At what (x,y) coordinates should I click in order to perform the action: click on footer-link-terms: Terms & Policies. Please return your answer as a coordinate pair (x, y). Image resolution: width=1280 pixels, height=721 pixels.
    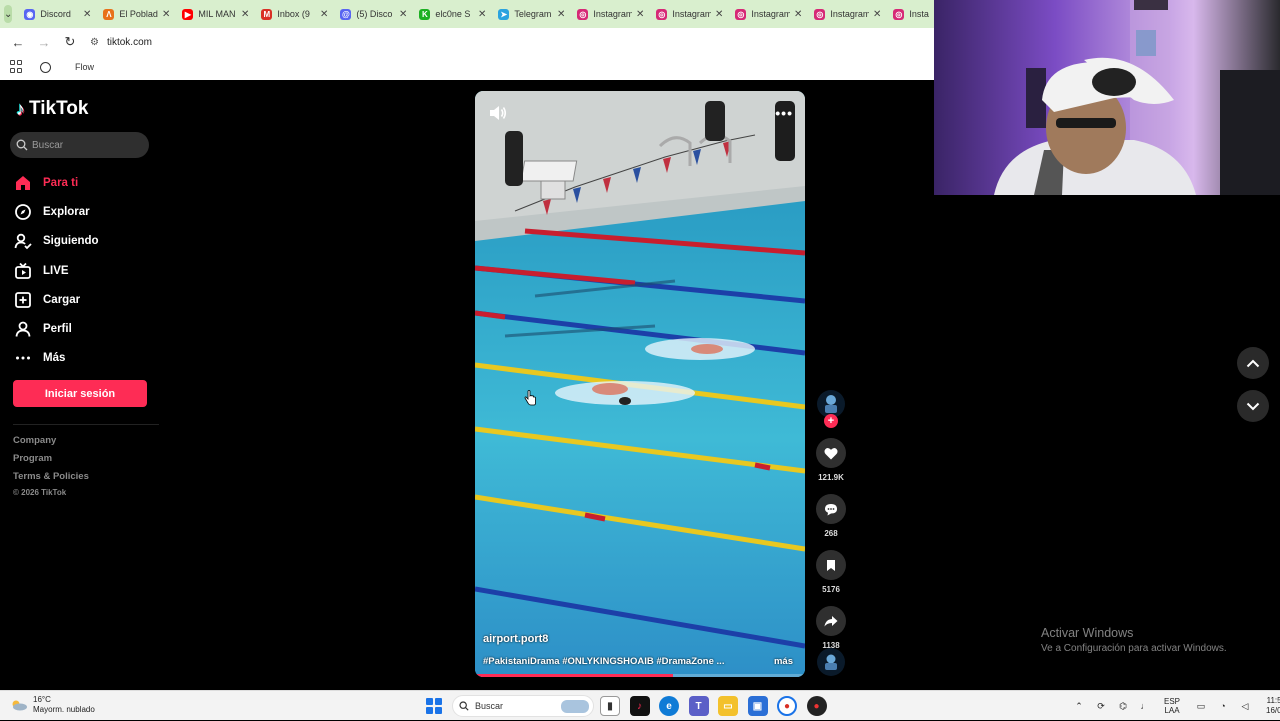
    Looking at the image, I should click on (51, 480).